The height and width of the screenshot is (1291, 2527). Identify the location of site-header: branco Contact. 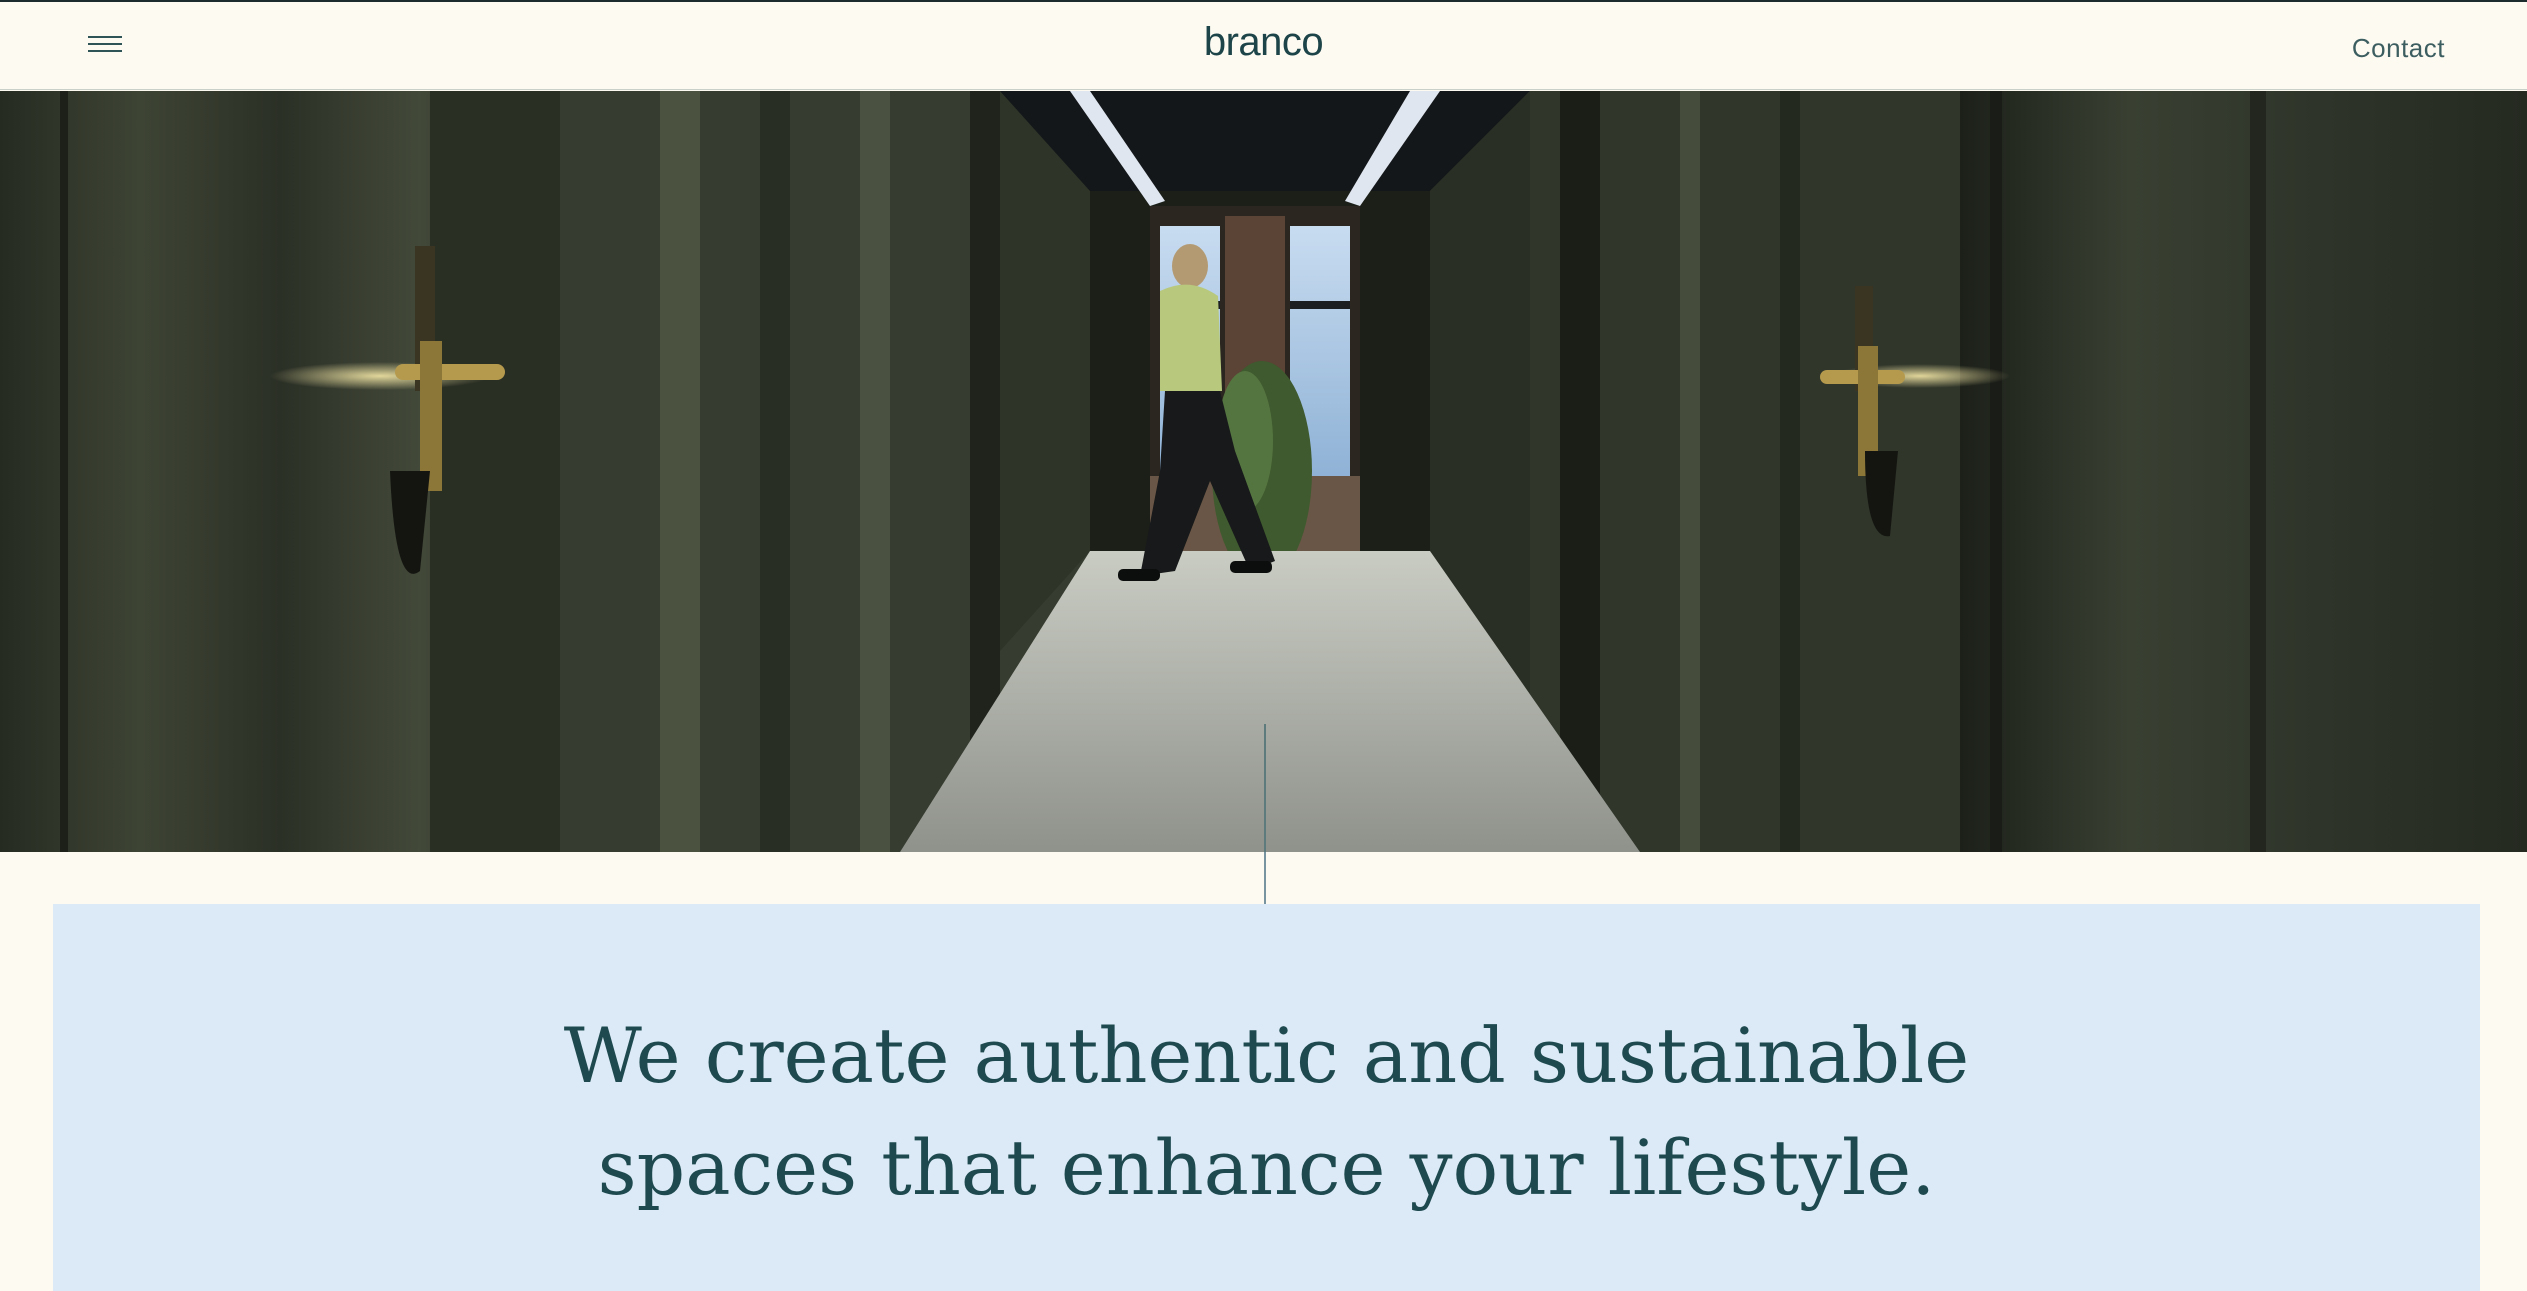
(1263, 46).